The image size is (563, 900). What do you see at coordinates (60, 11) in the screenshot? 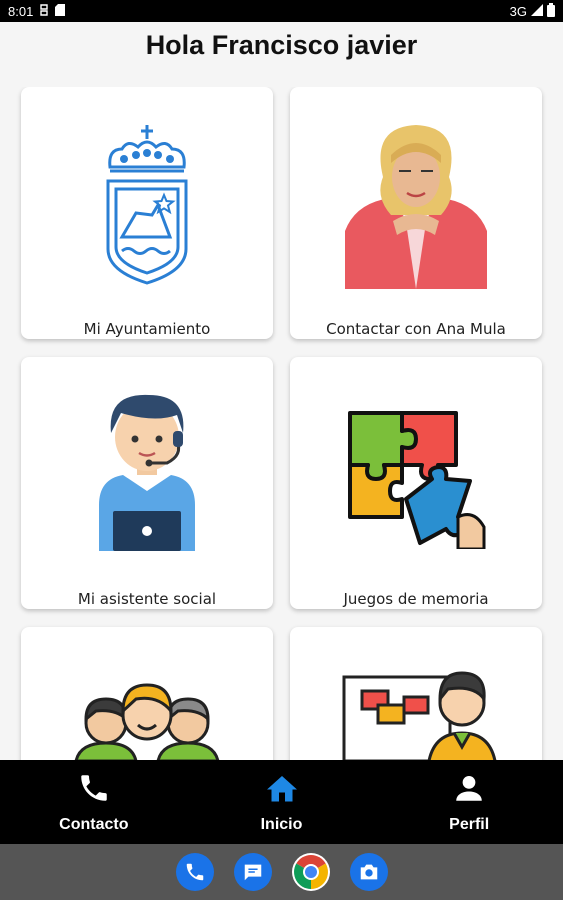
I see `sd-card-icon` at bounding box center [60, 11].